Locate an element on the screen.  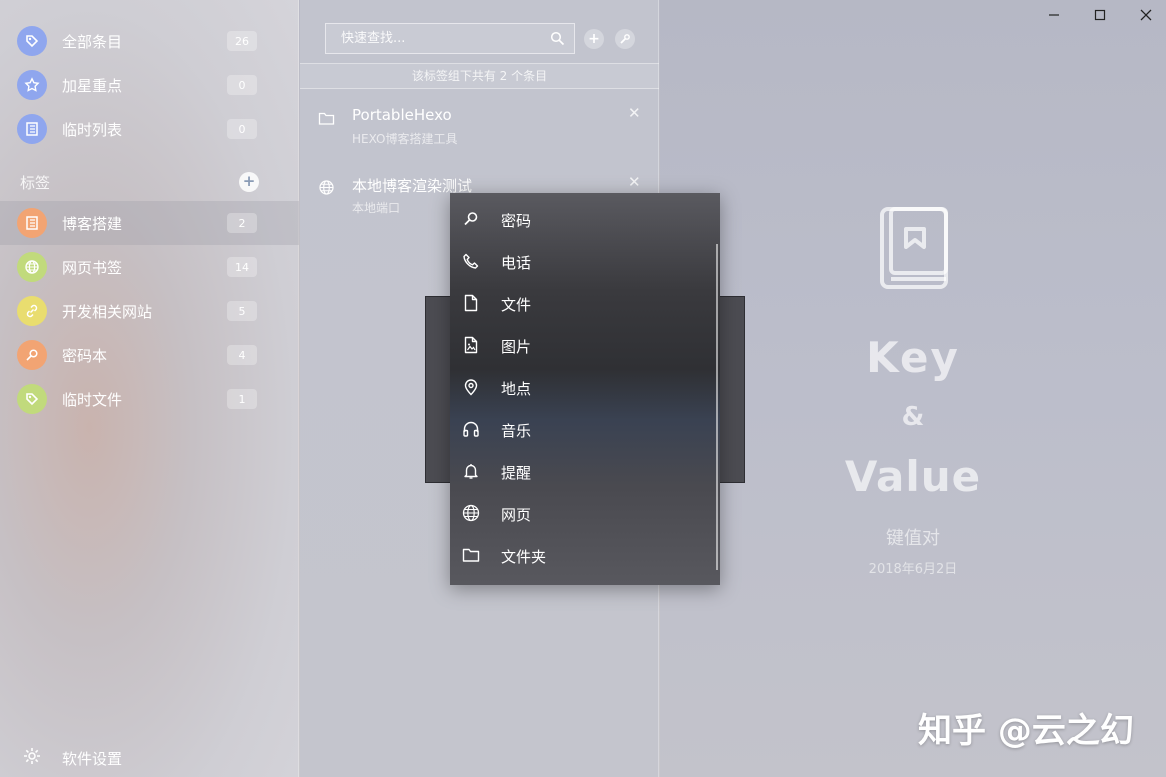
phone-icon is located at coordinates (471, 261).